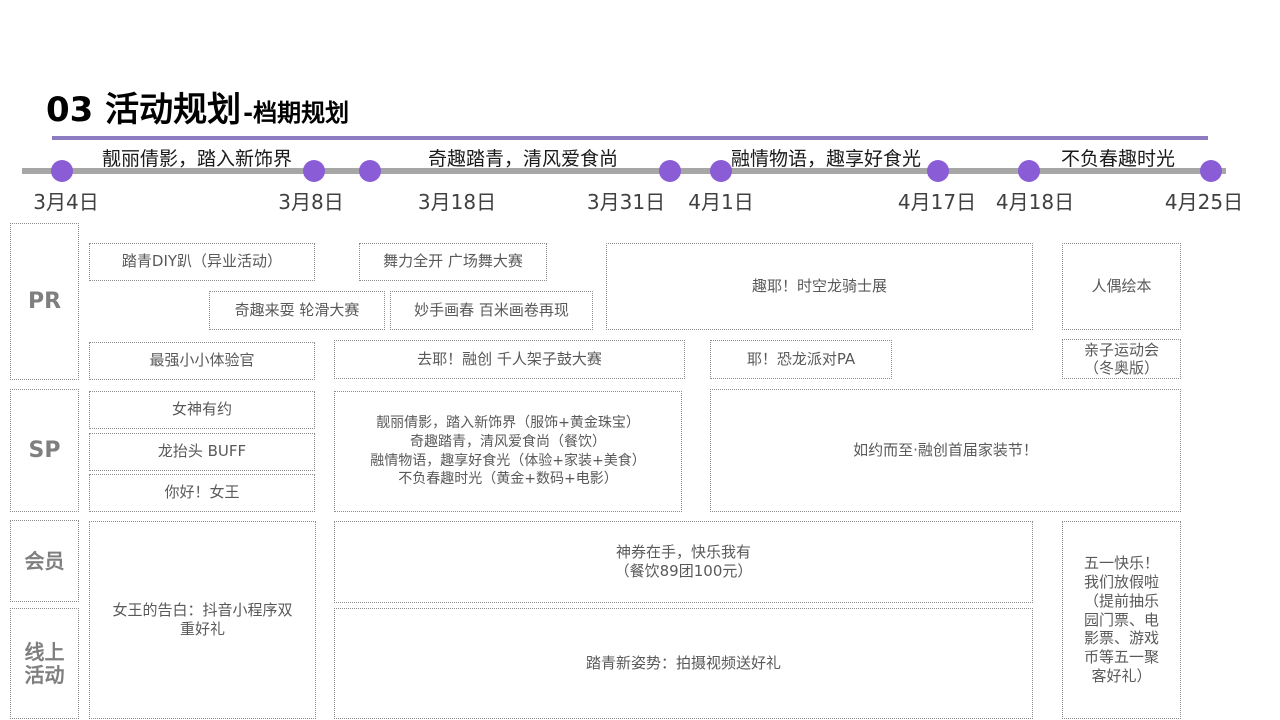 This screenshot has height=720, width=1280. What do you see at coordinates (297, 310) in the screenshot?
I see `activity-box: 奇趣来耍 轮滑大赛` at bounding box center [297, 310].